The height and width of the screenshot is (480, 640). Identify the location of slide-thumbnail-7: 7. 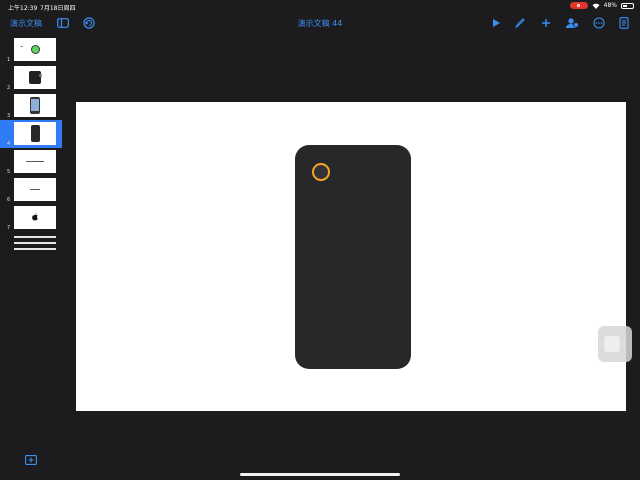
(31, 218).